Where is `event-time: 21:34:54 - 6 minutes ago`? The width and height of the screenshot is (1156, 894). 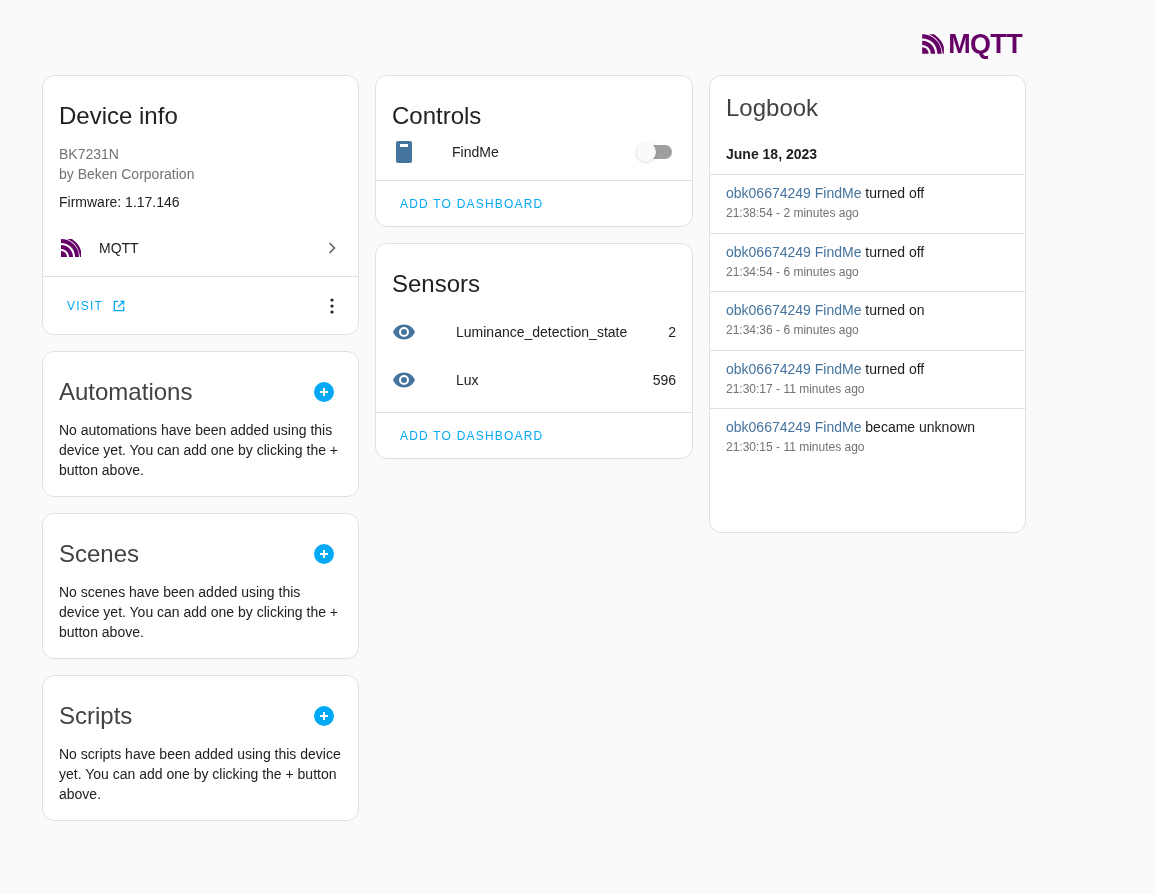
event-time: 21:34:54 - 6 minutes ago is located at coordinates (793, 272).